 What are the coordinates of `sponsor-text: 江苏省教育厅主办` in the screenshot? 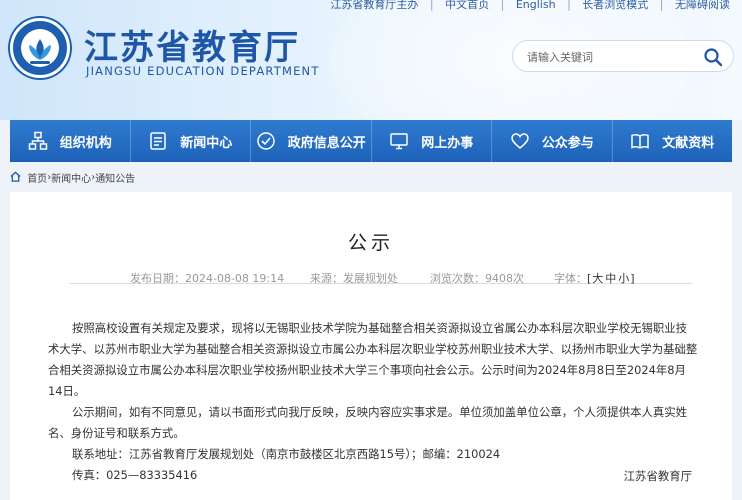 It's located at (374, 5).